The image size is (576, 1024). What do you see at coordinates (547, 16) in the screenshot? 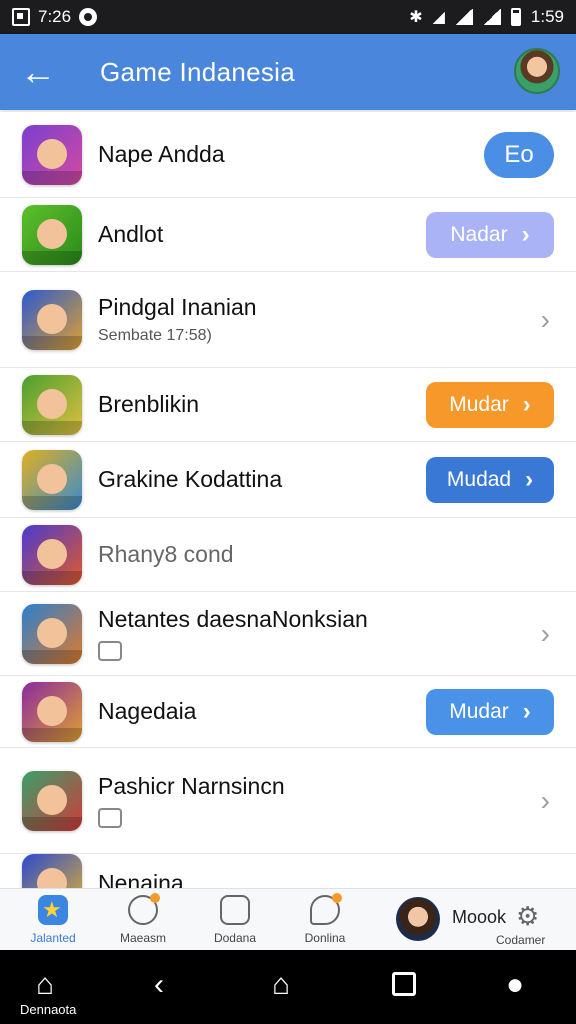
I see `battery-text: 1:59` at bounding box center [547, 16].